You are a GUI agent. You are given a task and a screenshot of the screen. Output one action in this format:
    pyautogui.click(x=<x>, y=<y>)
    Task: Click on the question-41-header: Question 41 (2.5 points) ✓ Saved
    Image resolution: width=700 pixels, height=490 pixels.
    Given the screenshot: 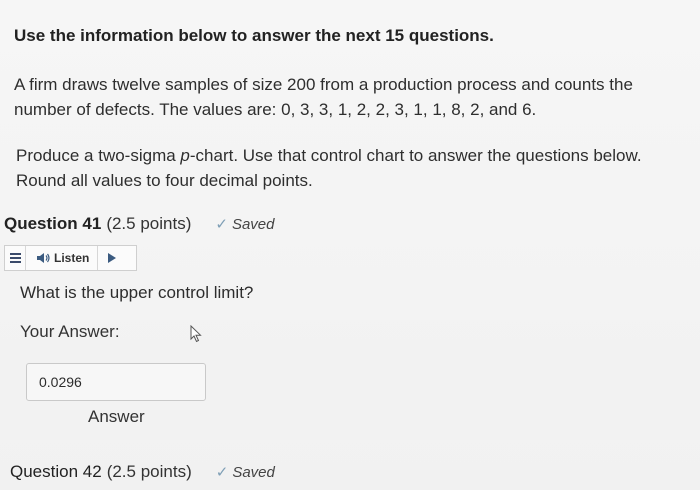 What is the action you would take?
    pyautogui.click(x=139, y=224)
    